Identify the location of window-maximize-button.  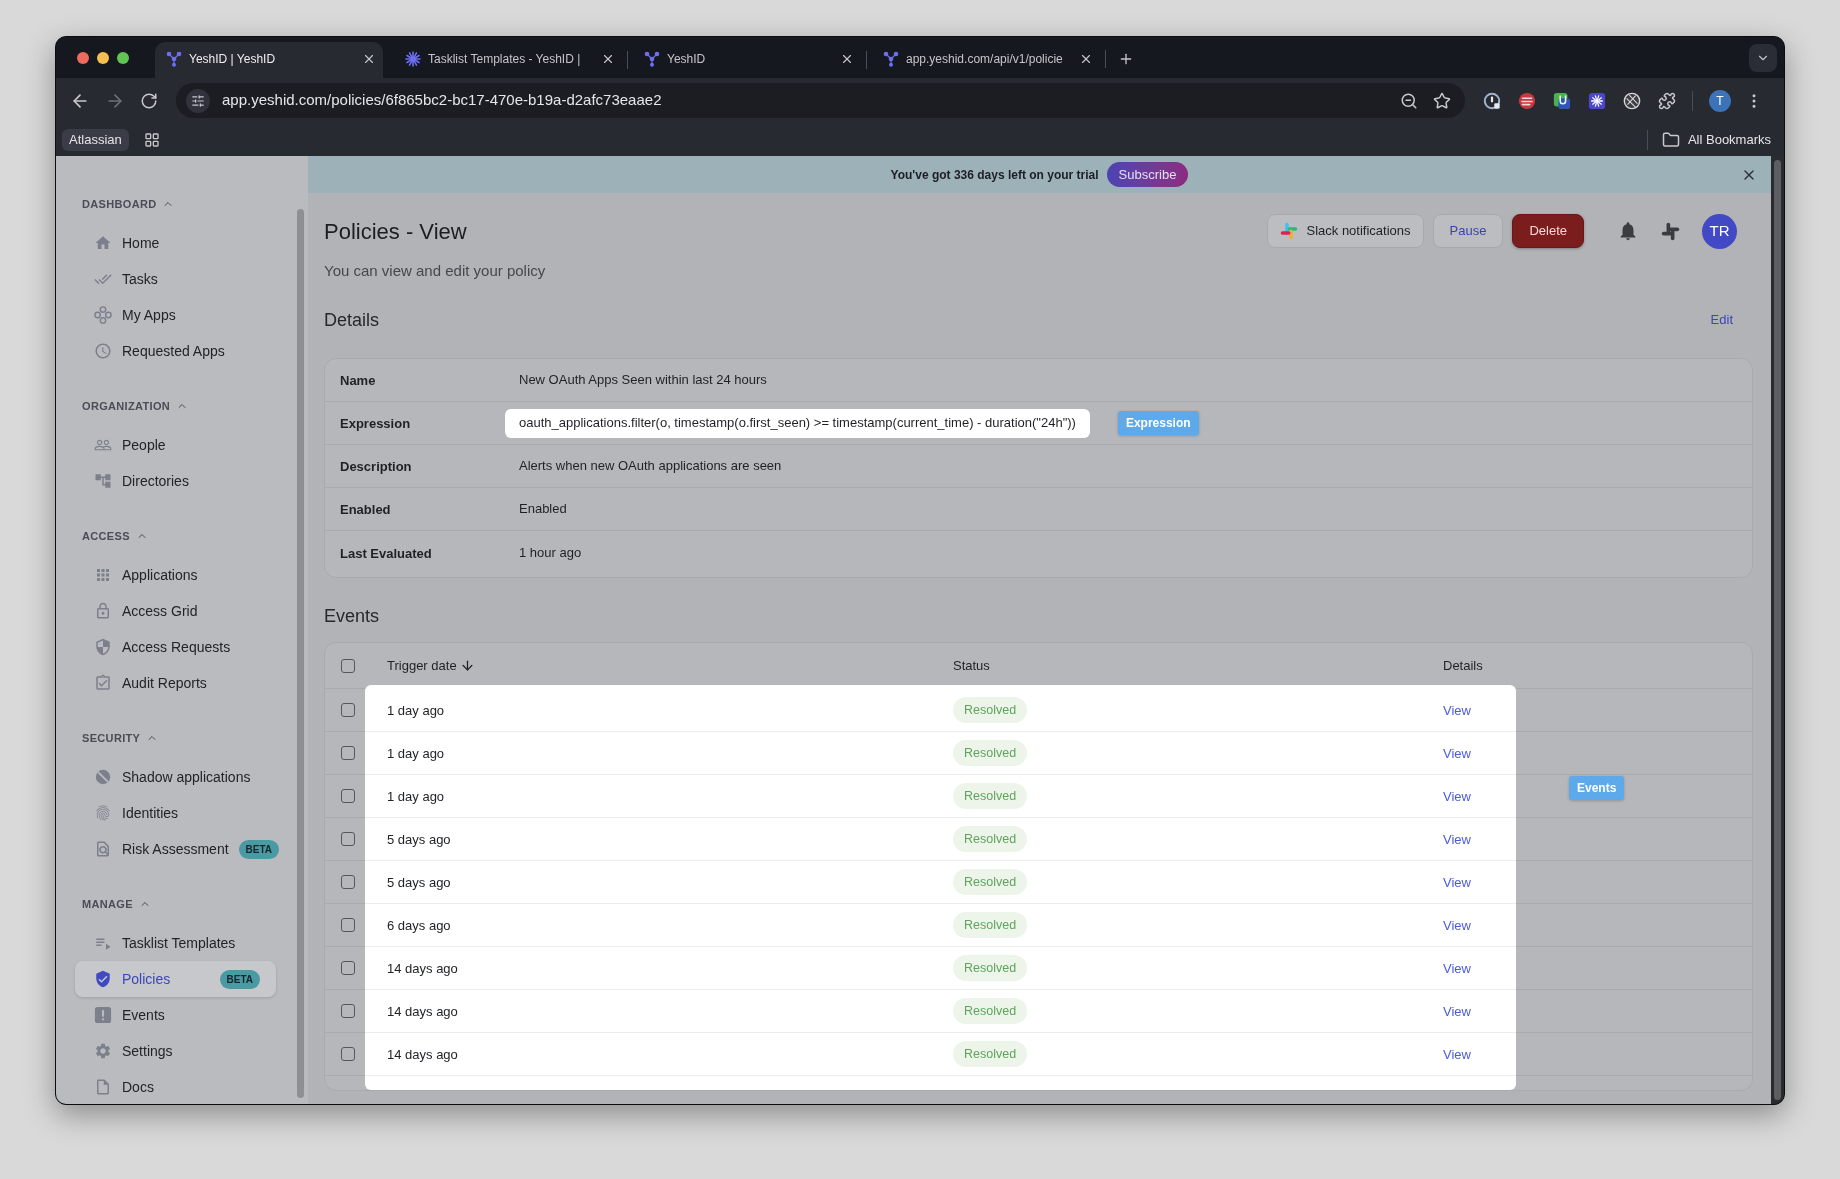
(123, 57).